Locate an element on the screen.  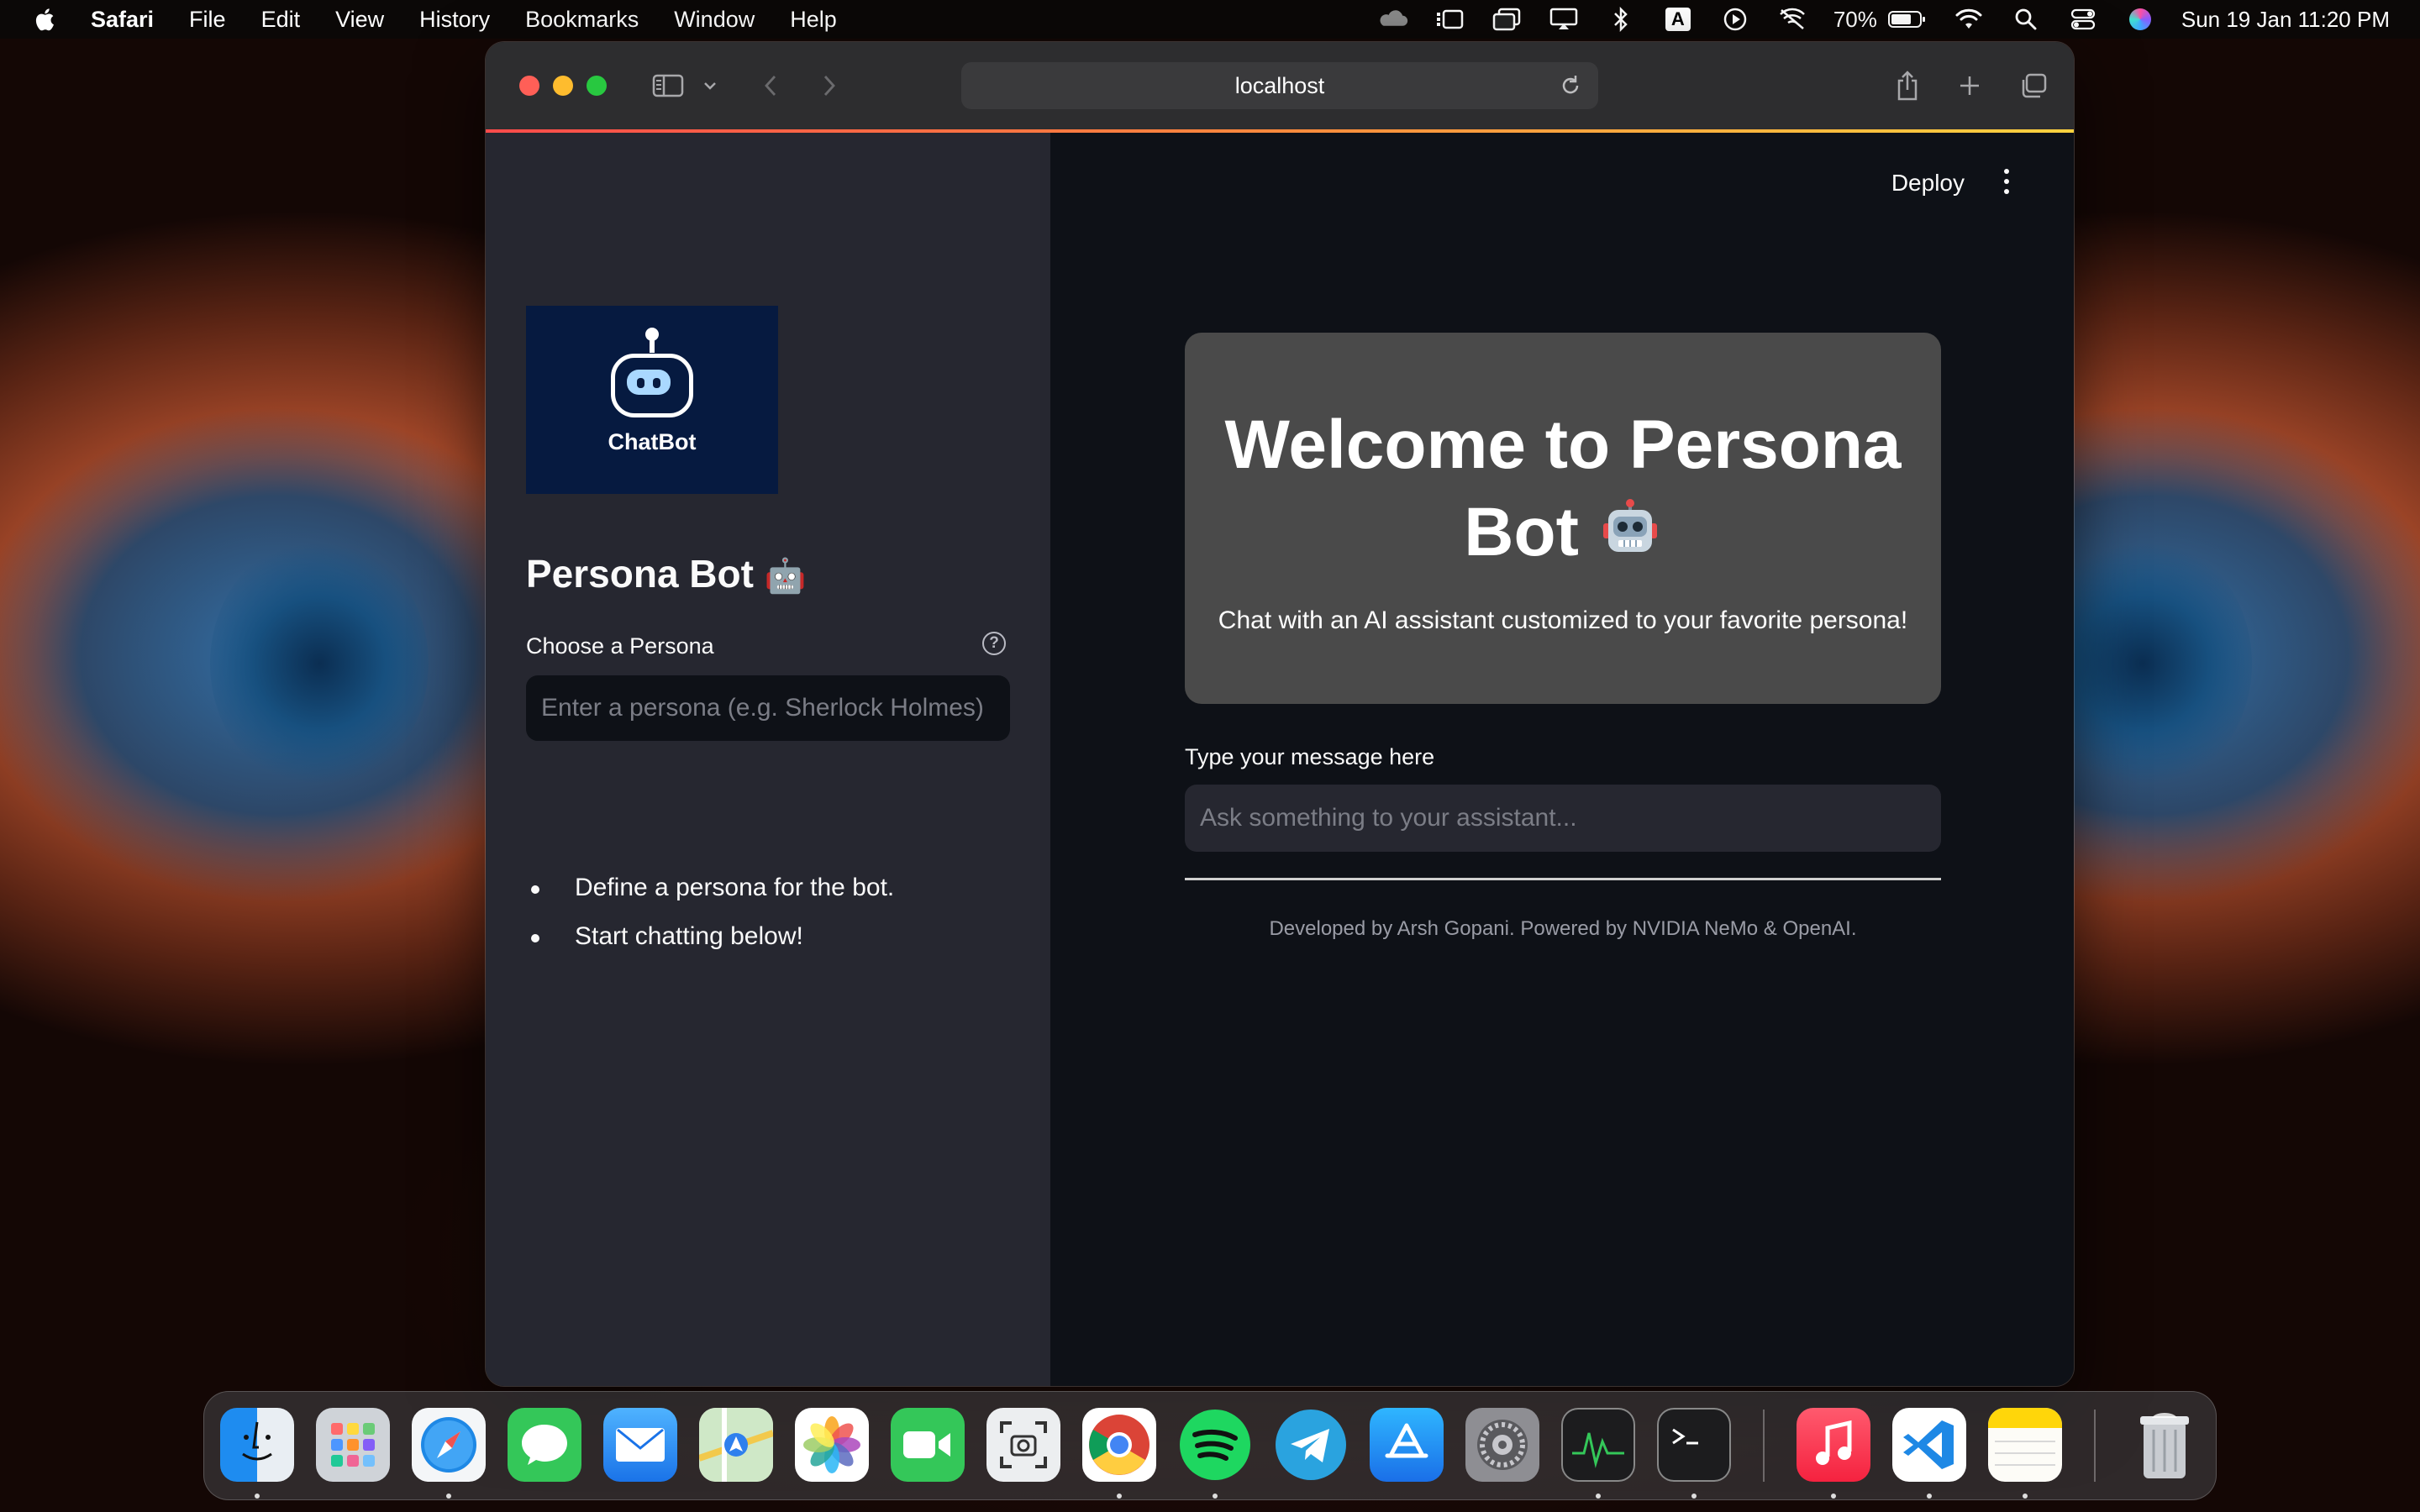
chrome-icon is located at coordinates (1119, 1445).